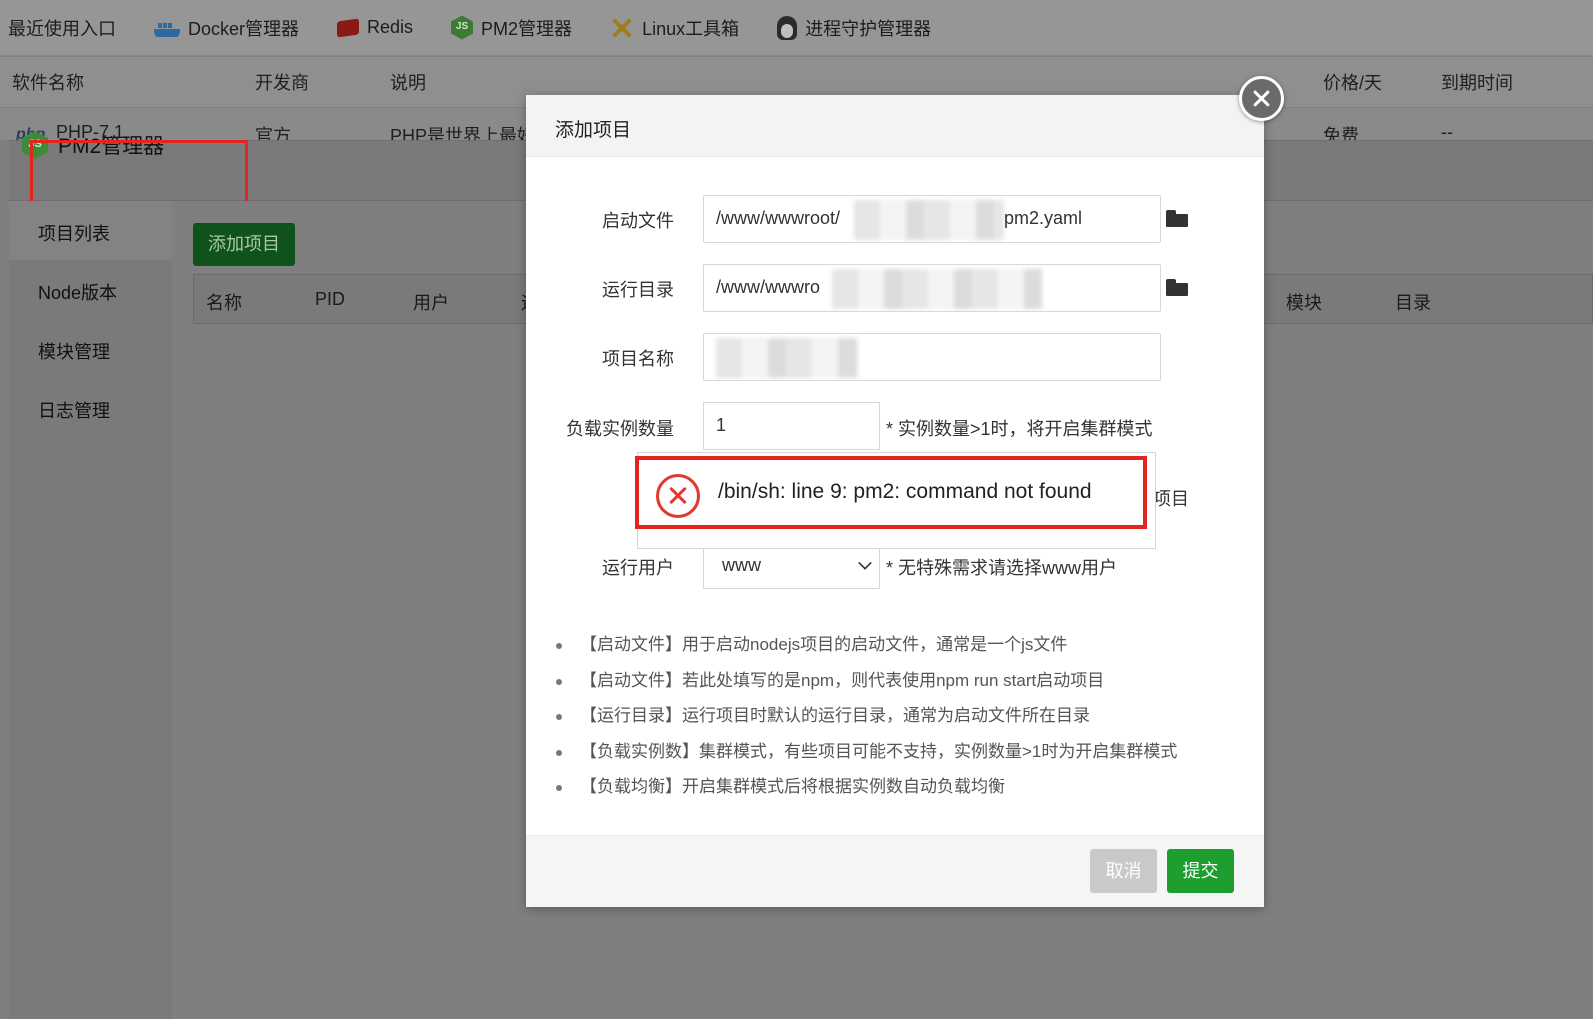 The image size is (1593, 1019). I want to click on submit-button: 提交, so click(1200, 871).